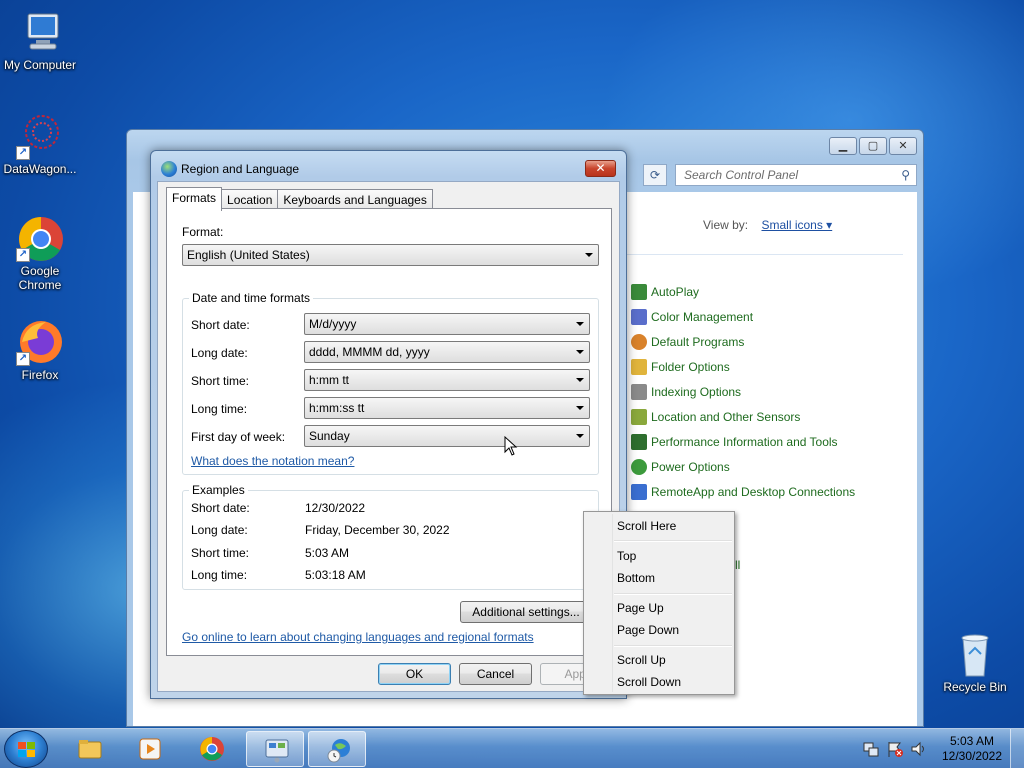  I want to click on short-time-dropdown: h:mm tt, so click(447, 380).